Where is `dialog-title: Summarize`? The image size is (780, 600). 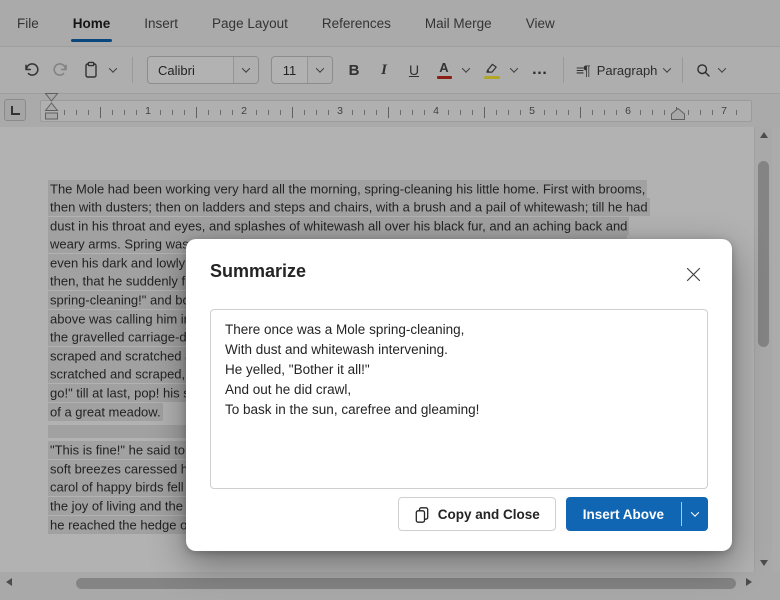
dialog-title: Summarize is located at coordinates (258, 271).